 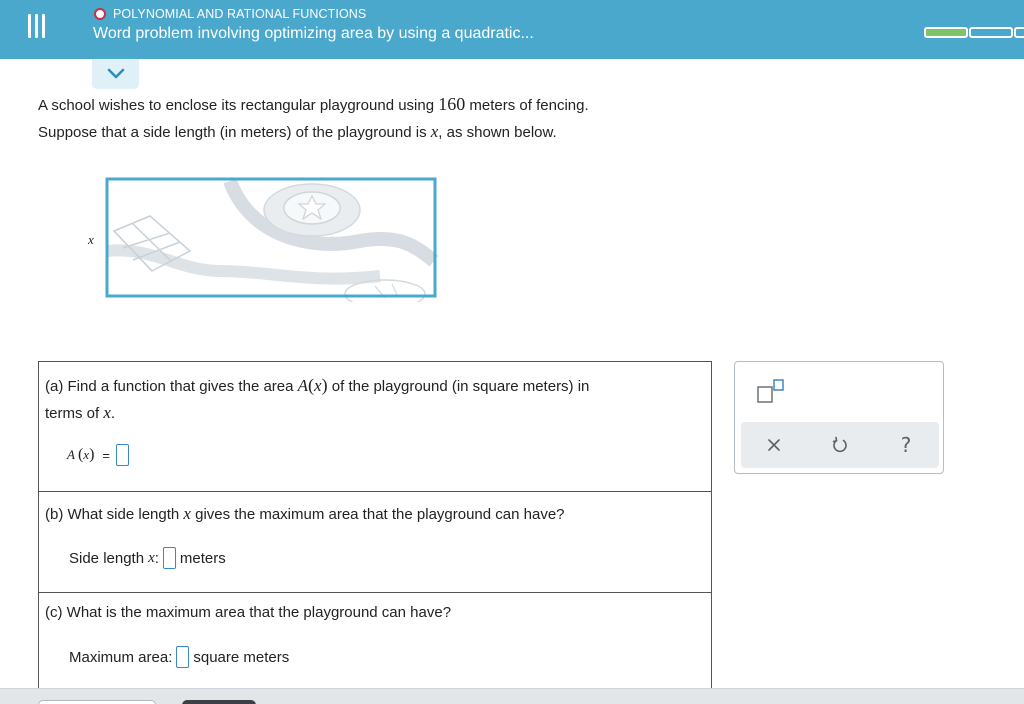 What do you see at coordinates (241, 657) in the screenshot?
I see `unit-label: square meters` at bounding box center [241, 657].